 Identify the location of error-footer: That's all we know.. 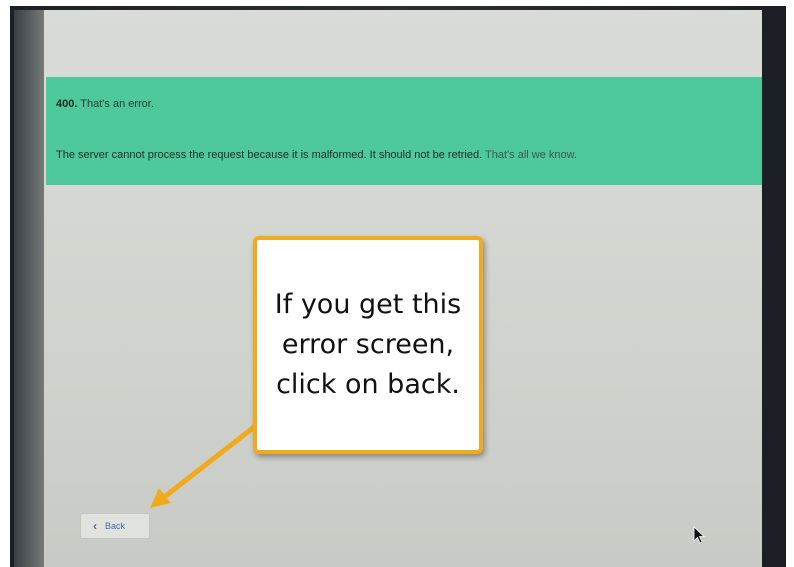
(531, 155).